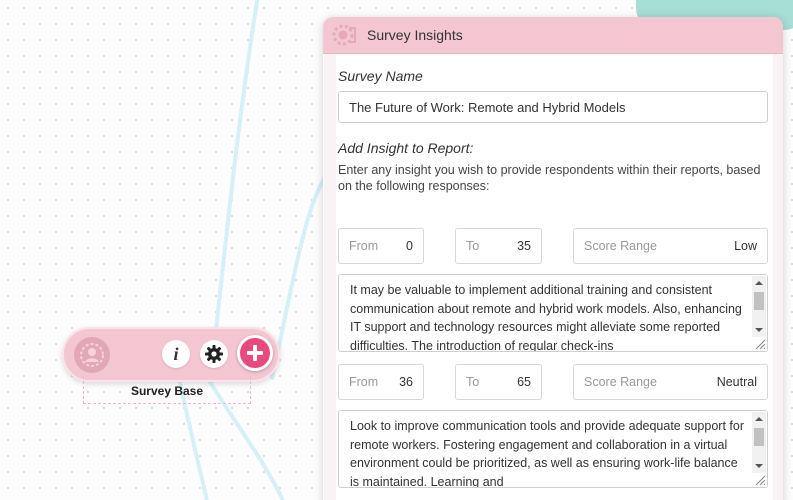 The image size is (793, 500). What do you see at coordinates (553, 382) in the screenshot?
I see `range-row: From 36 To 65 Score Range Neutral` at bounding box center [553, 382].